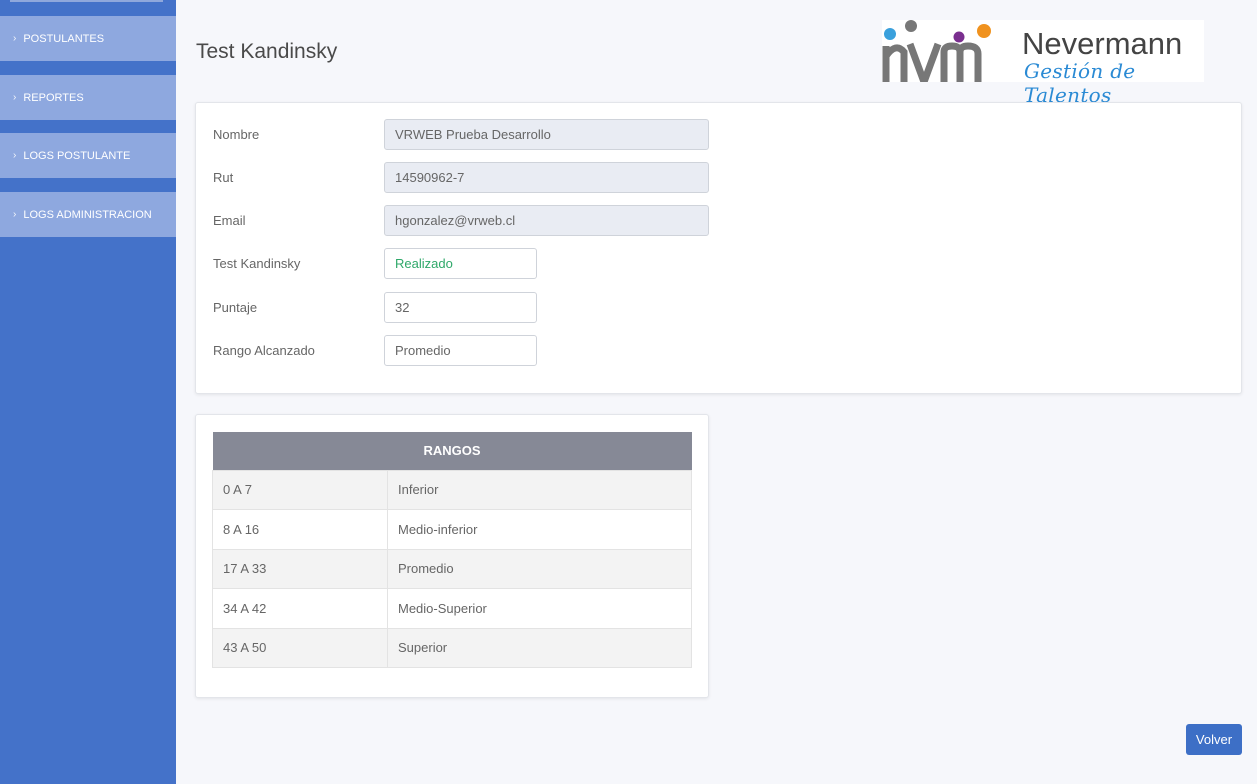 This screenshot has height=784, width=1257. Describe the element at coordinates (460, 263) in the screenshot. I see `test-status-field: Realizado` at that location.